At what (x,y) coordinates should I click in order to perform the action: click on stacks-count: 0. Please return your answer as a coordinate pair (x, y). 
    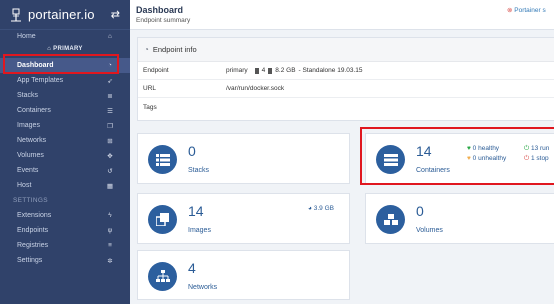
    Looking at the image, I should click on (192, 151).